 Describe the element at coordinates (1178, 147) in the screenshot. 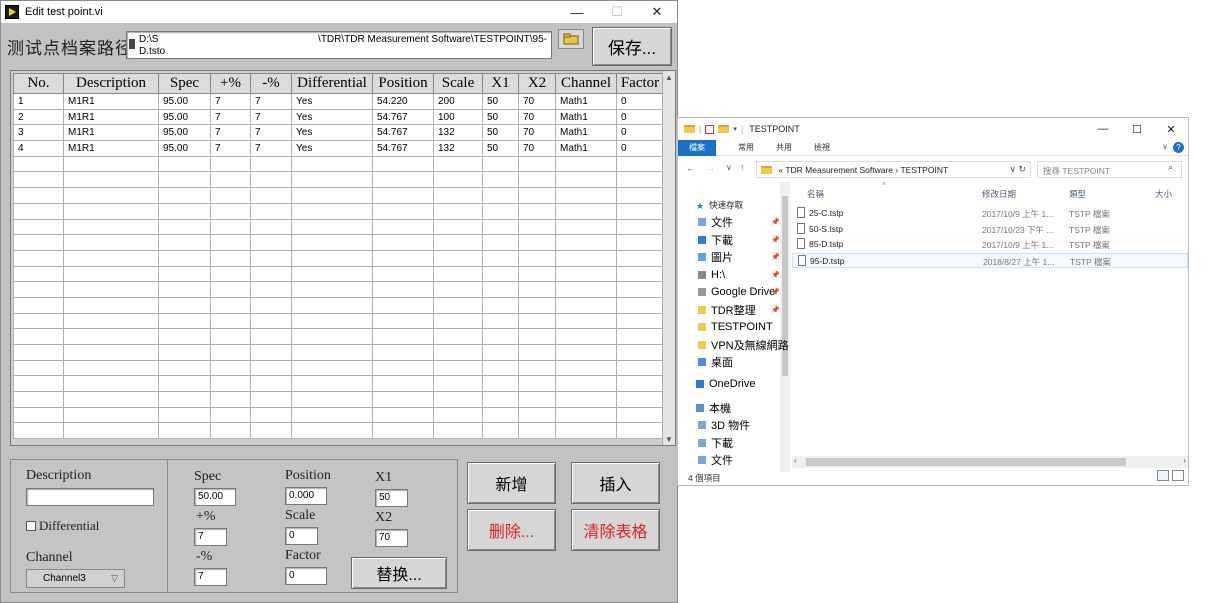

I see `help-icon: ?` at that location.